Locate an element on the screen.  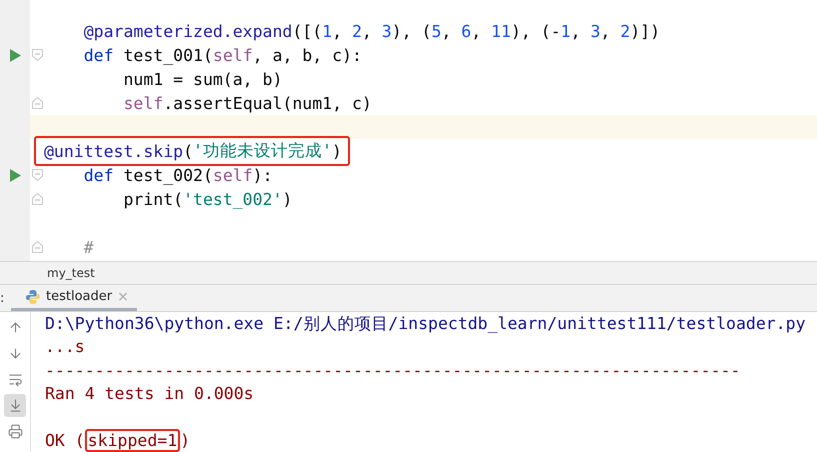
code-token: '功能未设计完成' is located at coordinates (262, 151).